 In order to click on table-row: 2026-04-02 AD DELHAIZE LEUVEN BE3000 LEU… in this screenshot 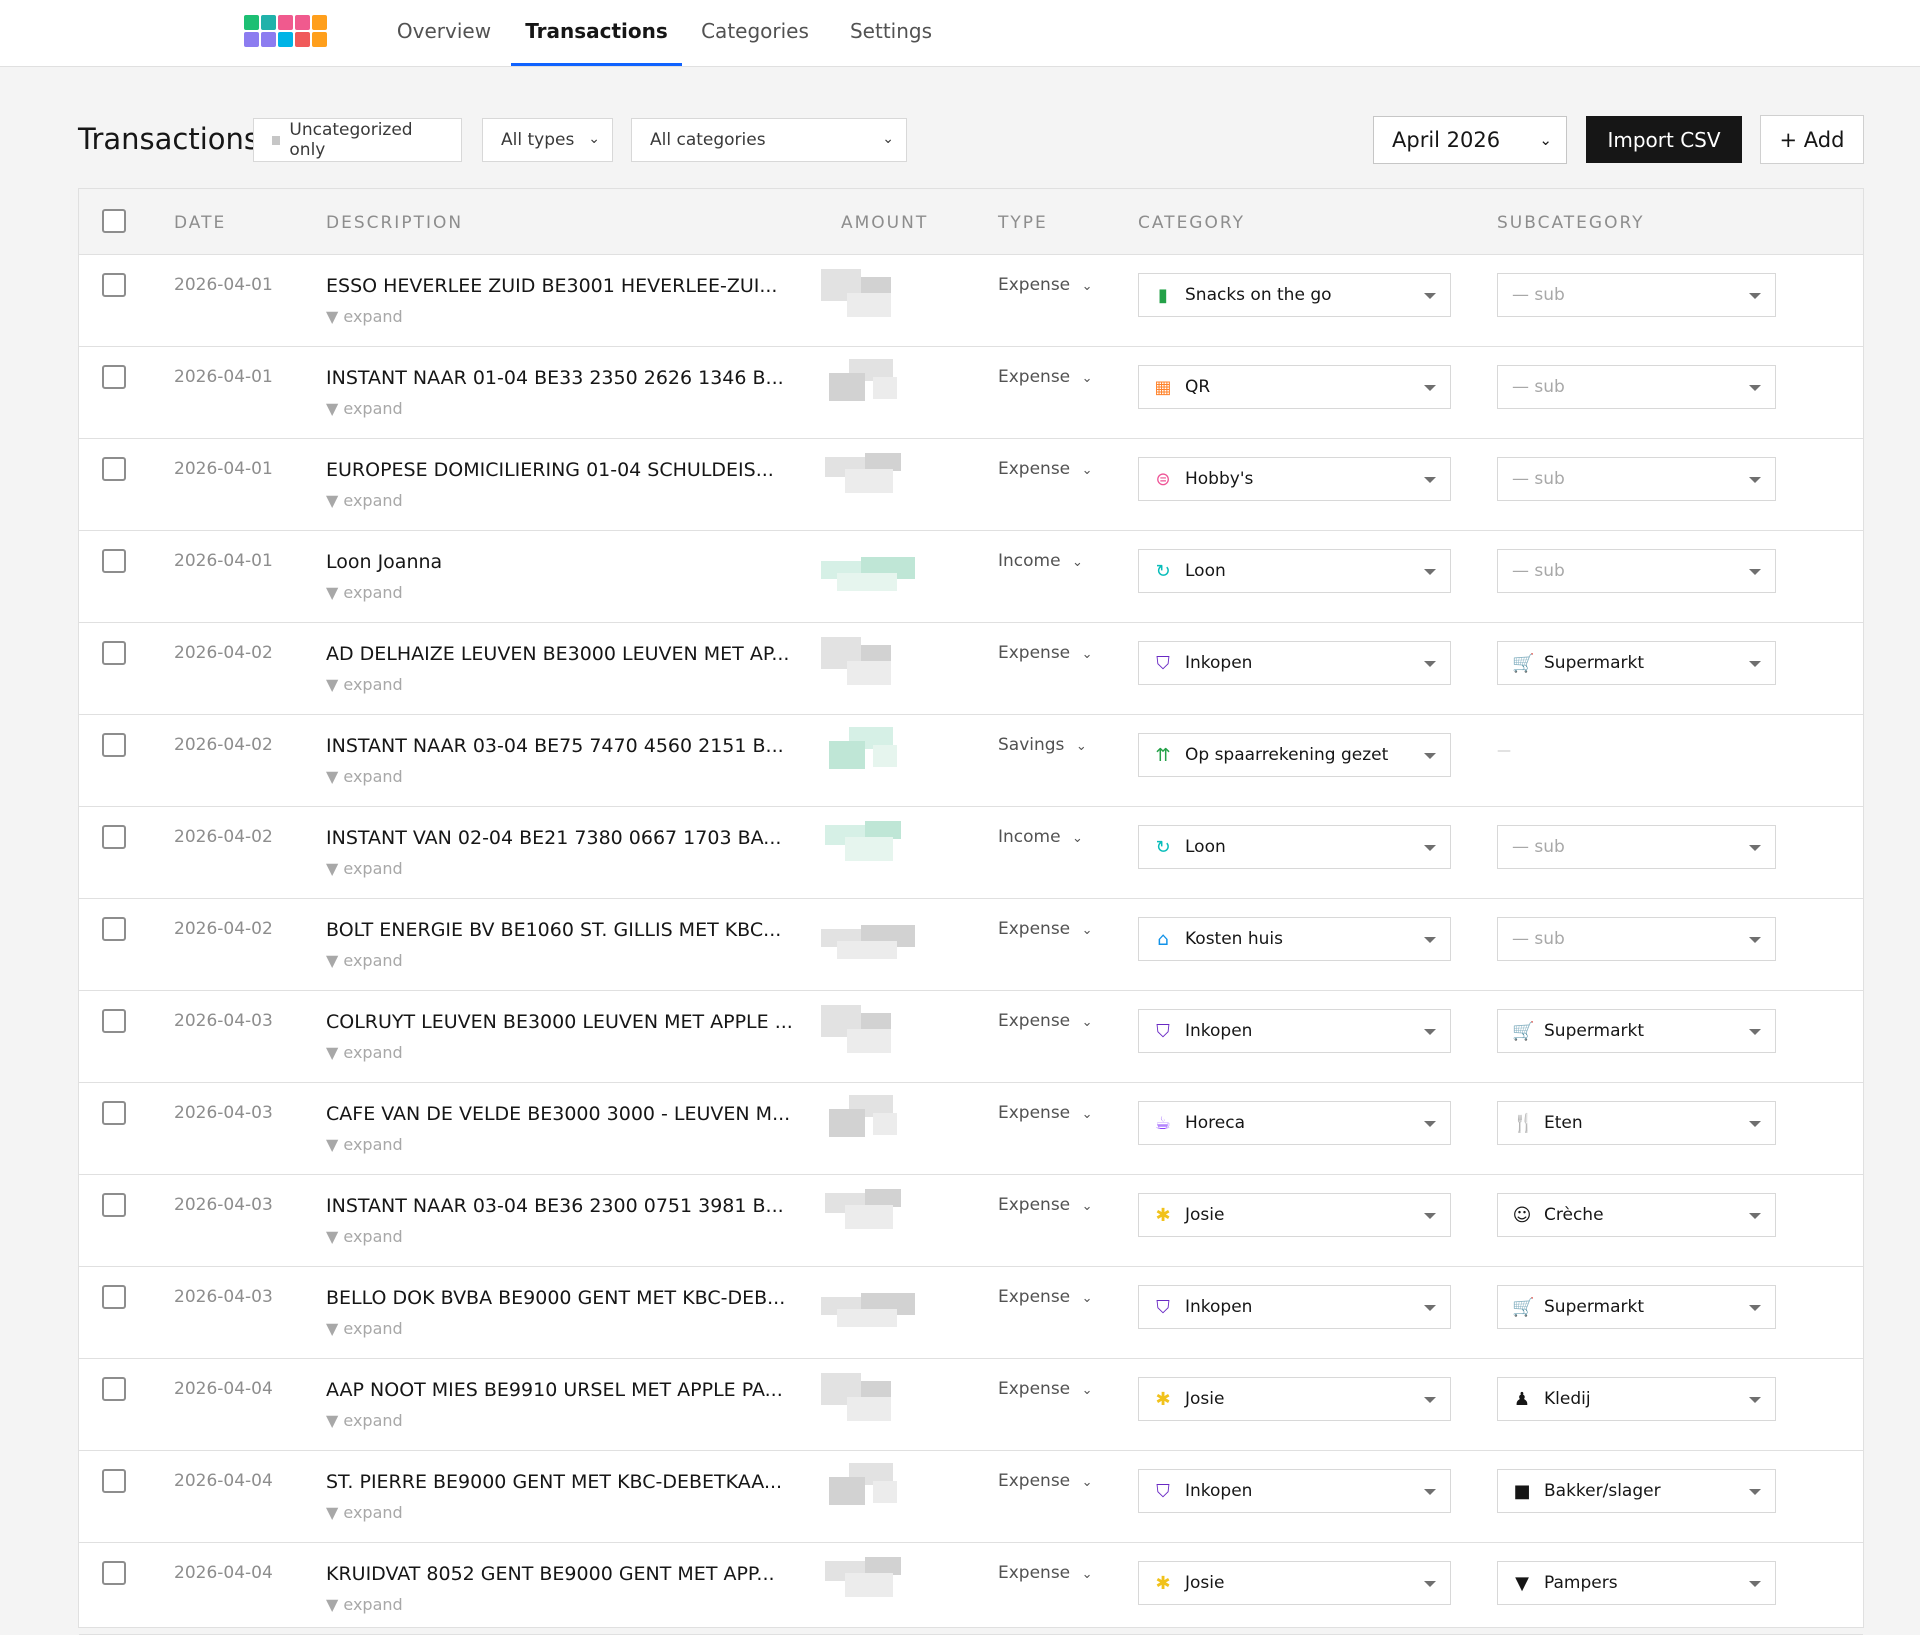, I will do `click(971, 669)`.